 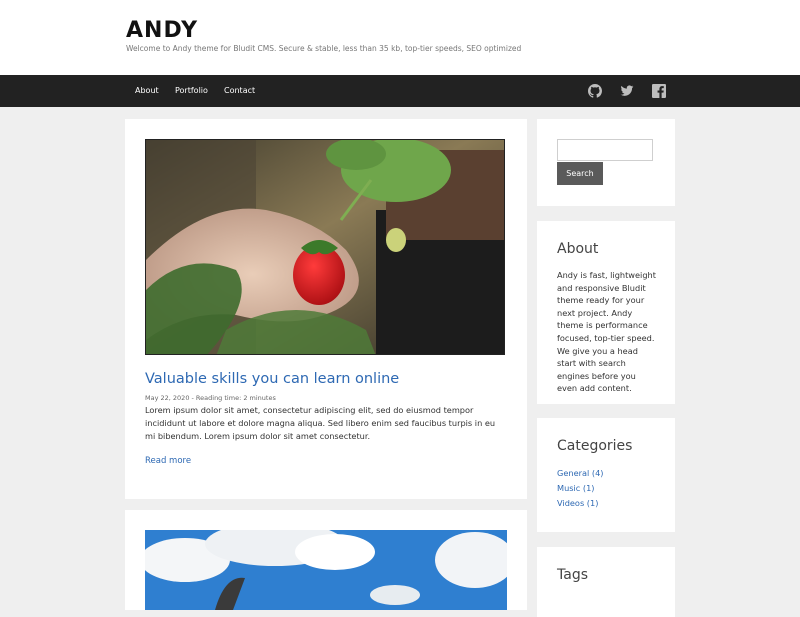 I want to click on post-meta: May 22, 2020 - Reading time: 2 minutes, so click(x=210, y=398).